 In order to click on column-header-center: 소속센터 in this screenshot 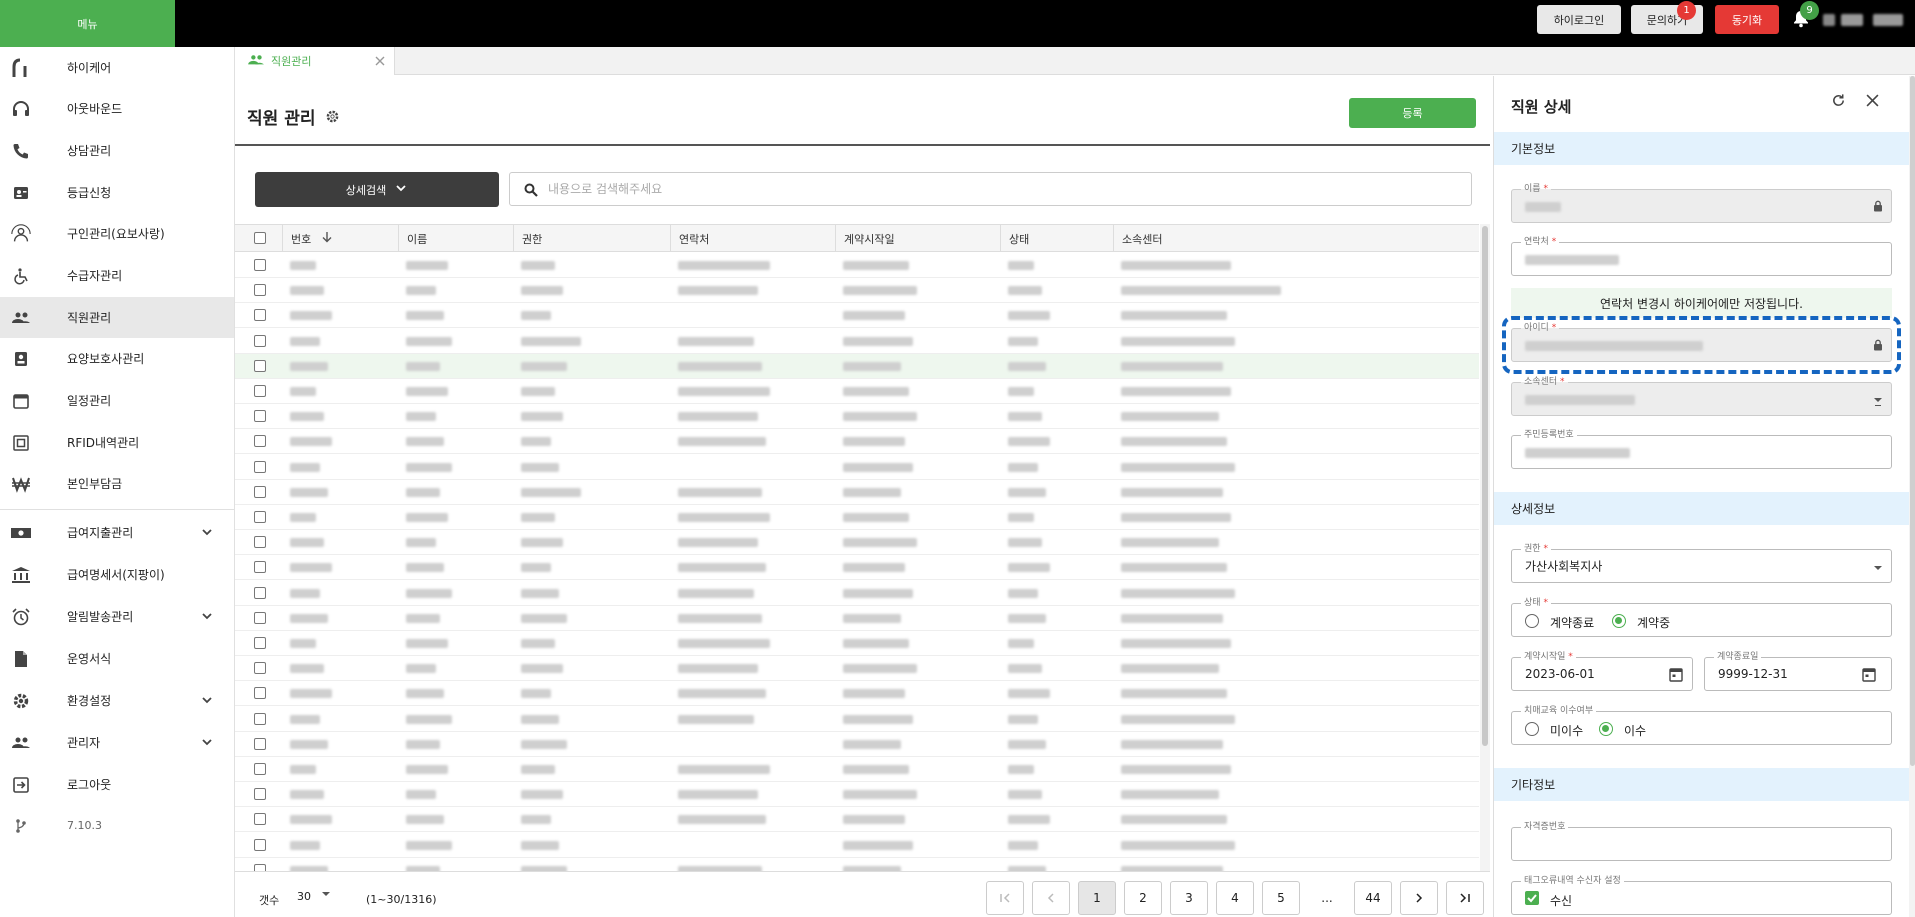, I will do `click(1296, 238)`.